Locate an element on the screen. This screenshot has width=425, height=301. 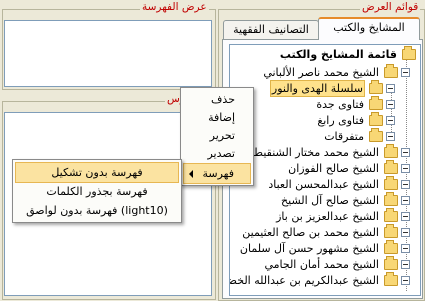
tree-node: الشيخ عبدالمحسن العباد is located at coordinates (338, 183).